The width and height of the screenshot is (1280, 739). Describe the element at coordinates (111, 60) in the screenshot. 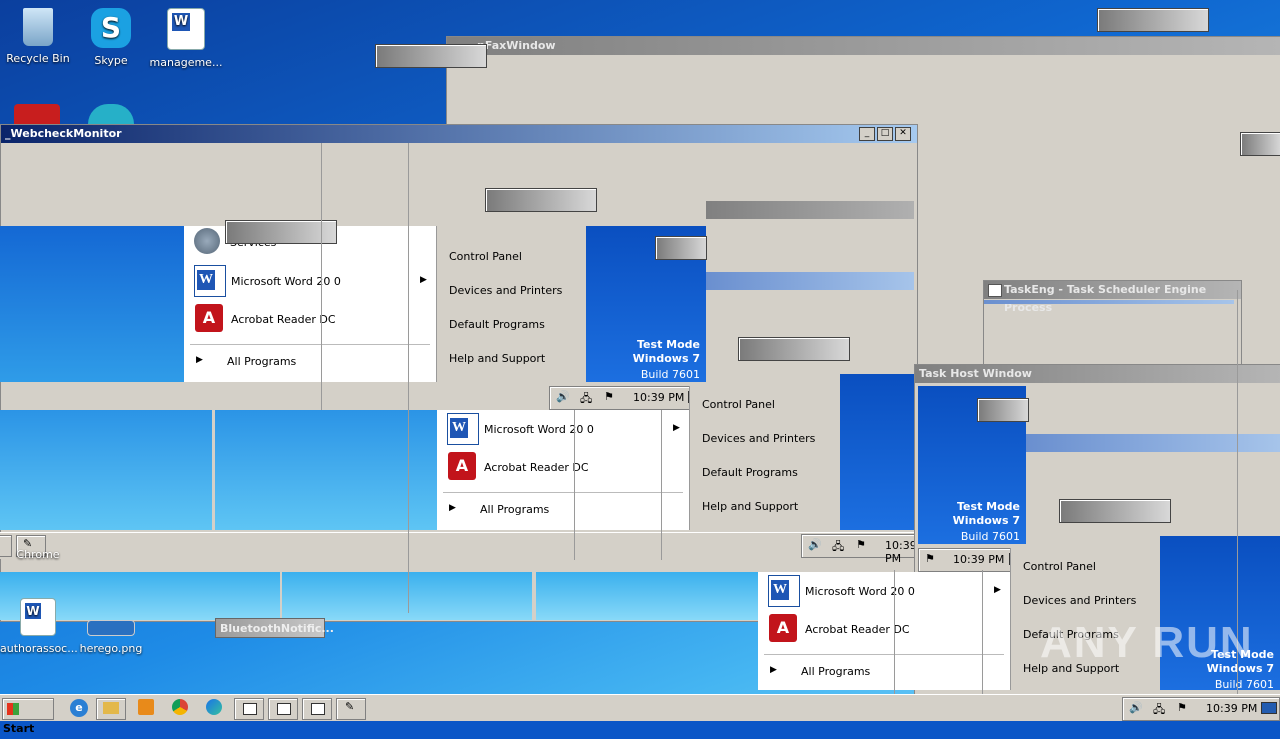

I see `desktop-icon-label: Skype` at that location.